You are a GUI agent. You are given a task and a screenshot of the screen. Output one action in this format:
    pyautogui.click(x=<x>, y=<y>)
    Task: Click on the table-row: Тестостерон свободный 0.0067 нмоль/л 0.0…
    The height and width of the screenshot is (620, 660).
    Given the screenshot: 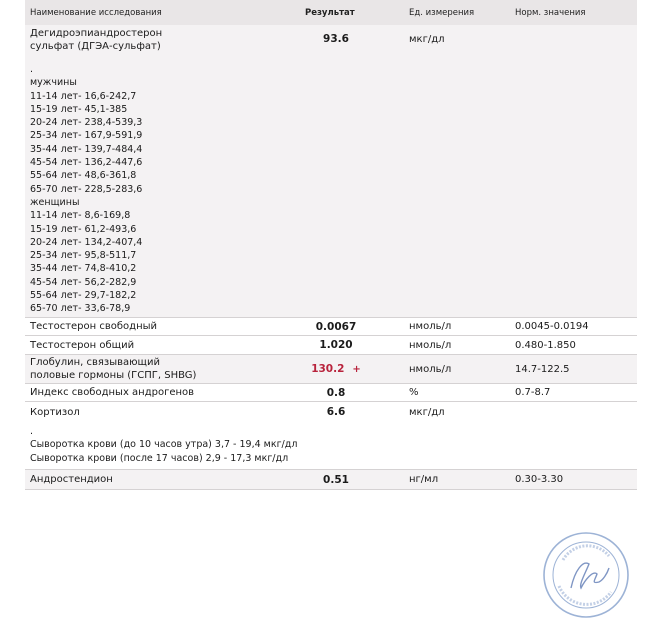 What is the action you would take?
    pyautogui.click(x=331, y=327)
    